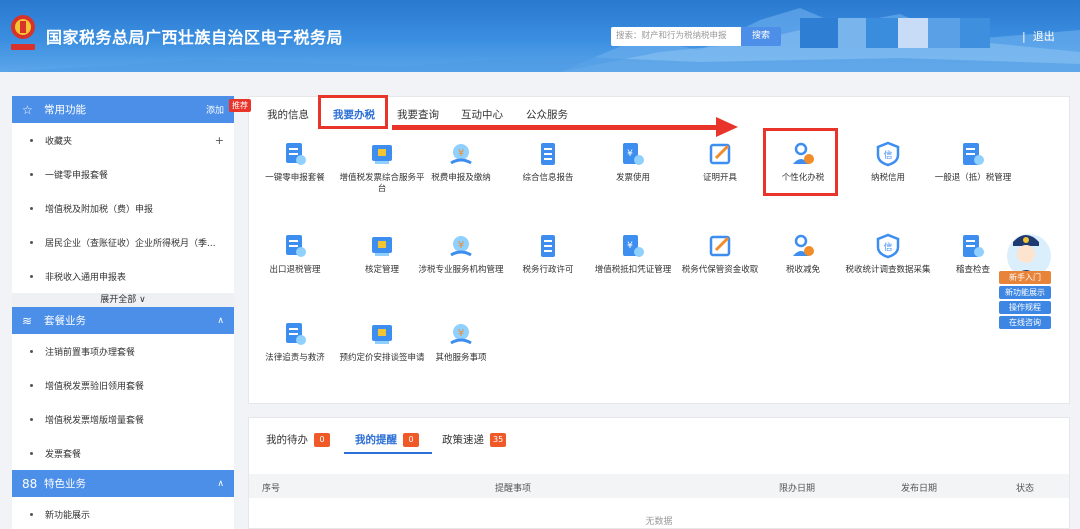 Image resolution: width=1080 pixels, height=529 pixels. Describe the element at coordinates (633, 270) in the screenshot. I see `service-tile-label: 增值税抵扣凭证管理` at that location.